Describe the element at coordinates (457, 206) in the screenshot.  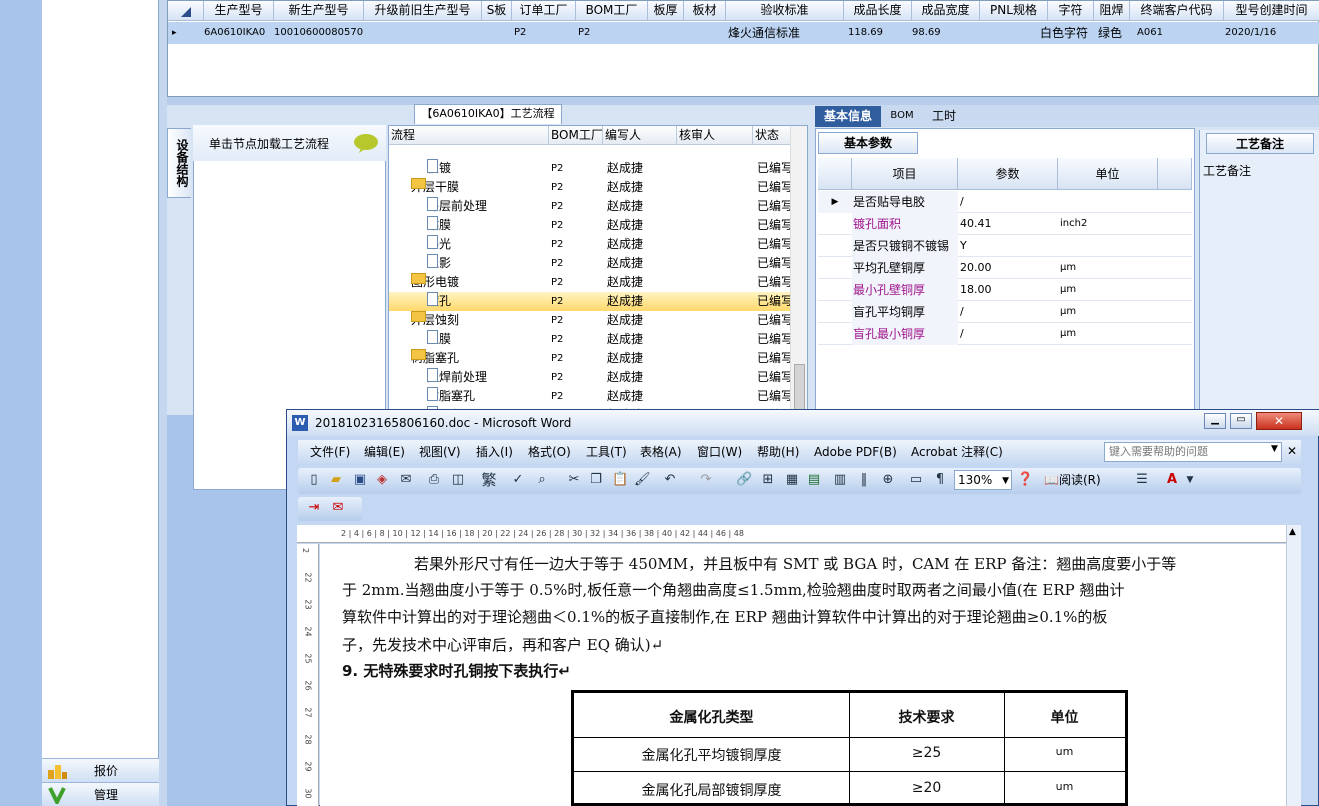
I see `tree-node: 外层前处理` at that location.